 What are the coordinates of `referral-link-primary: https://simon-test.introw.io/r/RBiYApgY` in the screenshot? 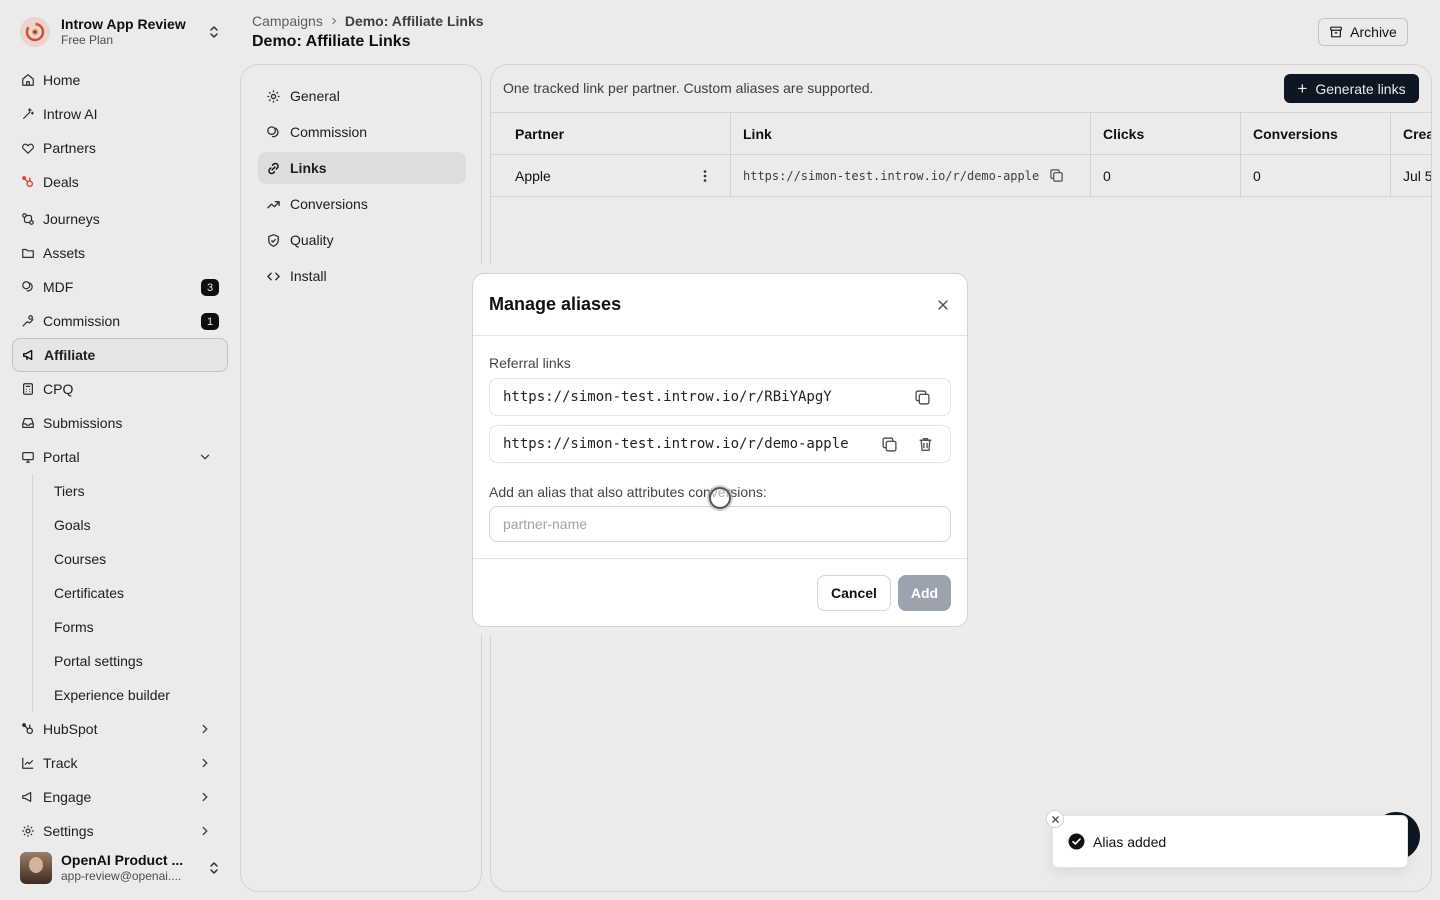 It's located at (720, 397).